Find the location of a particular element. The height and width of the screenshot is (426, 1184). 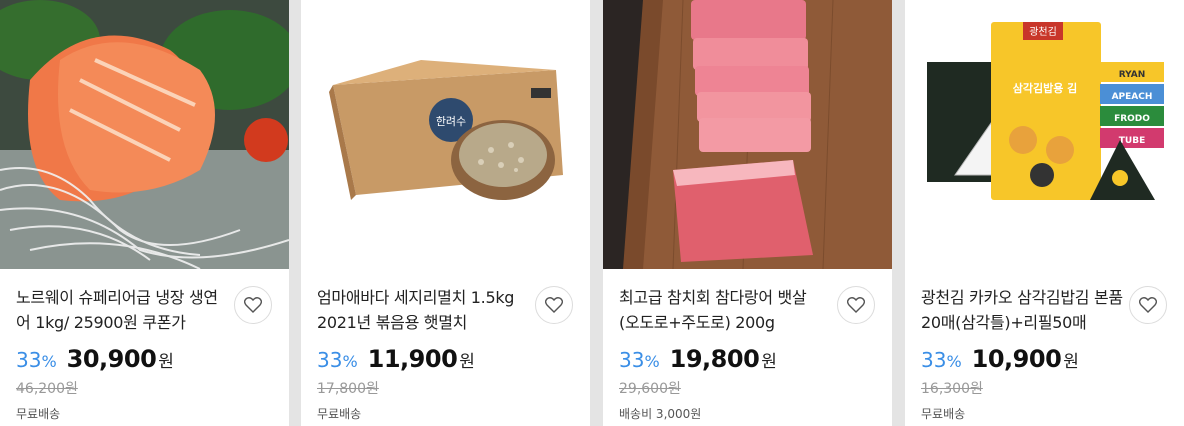

sale-price: 19,800 is located at coordinates (714, 359).